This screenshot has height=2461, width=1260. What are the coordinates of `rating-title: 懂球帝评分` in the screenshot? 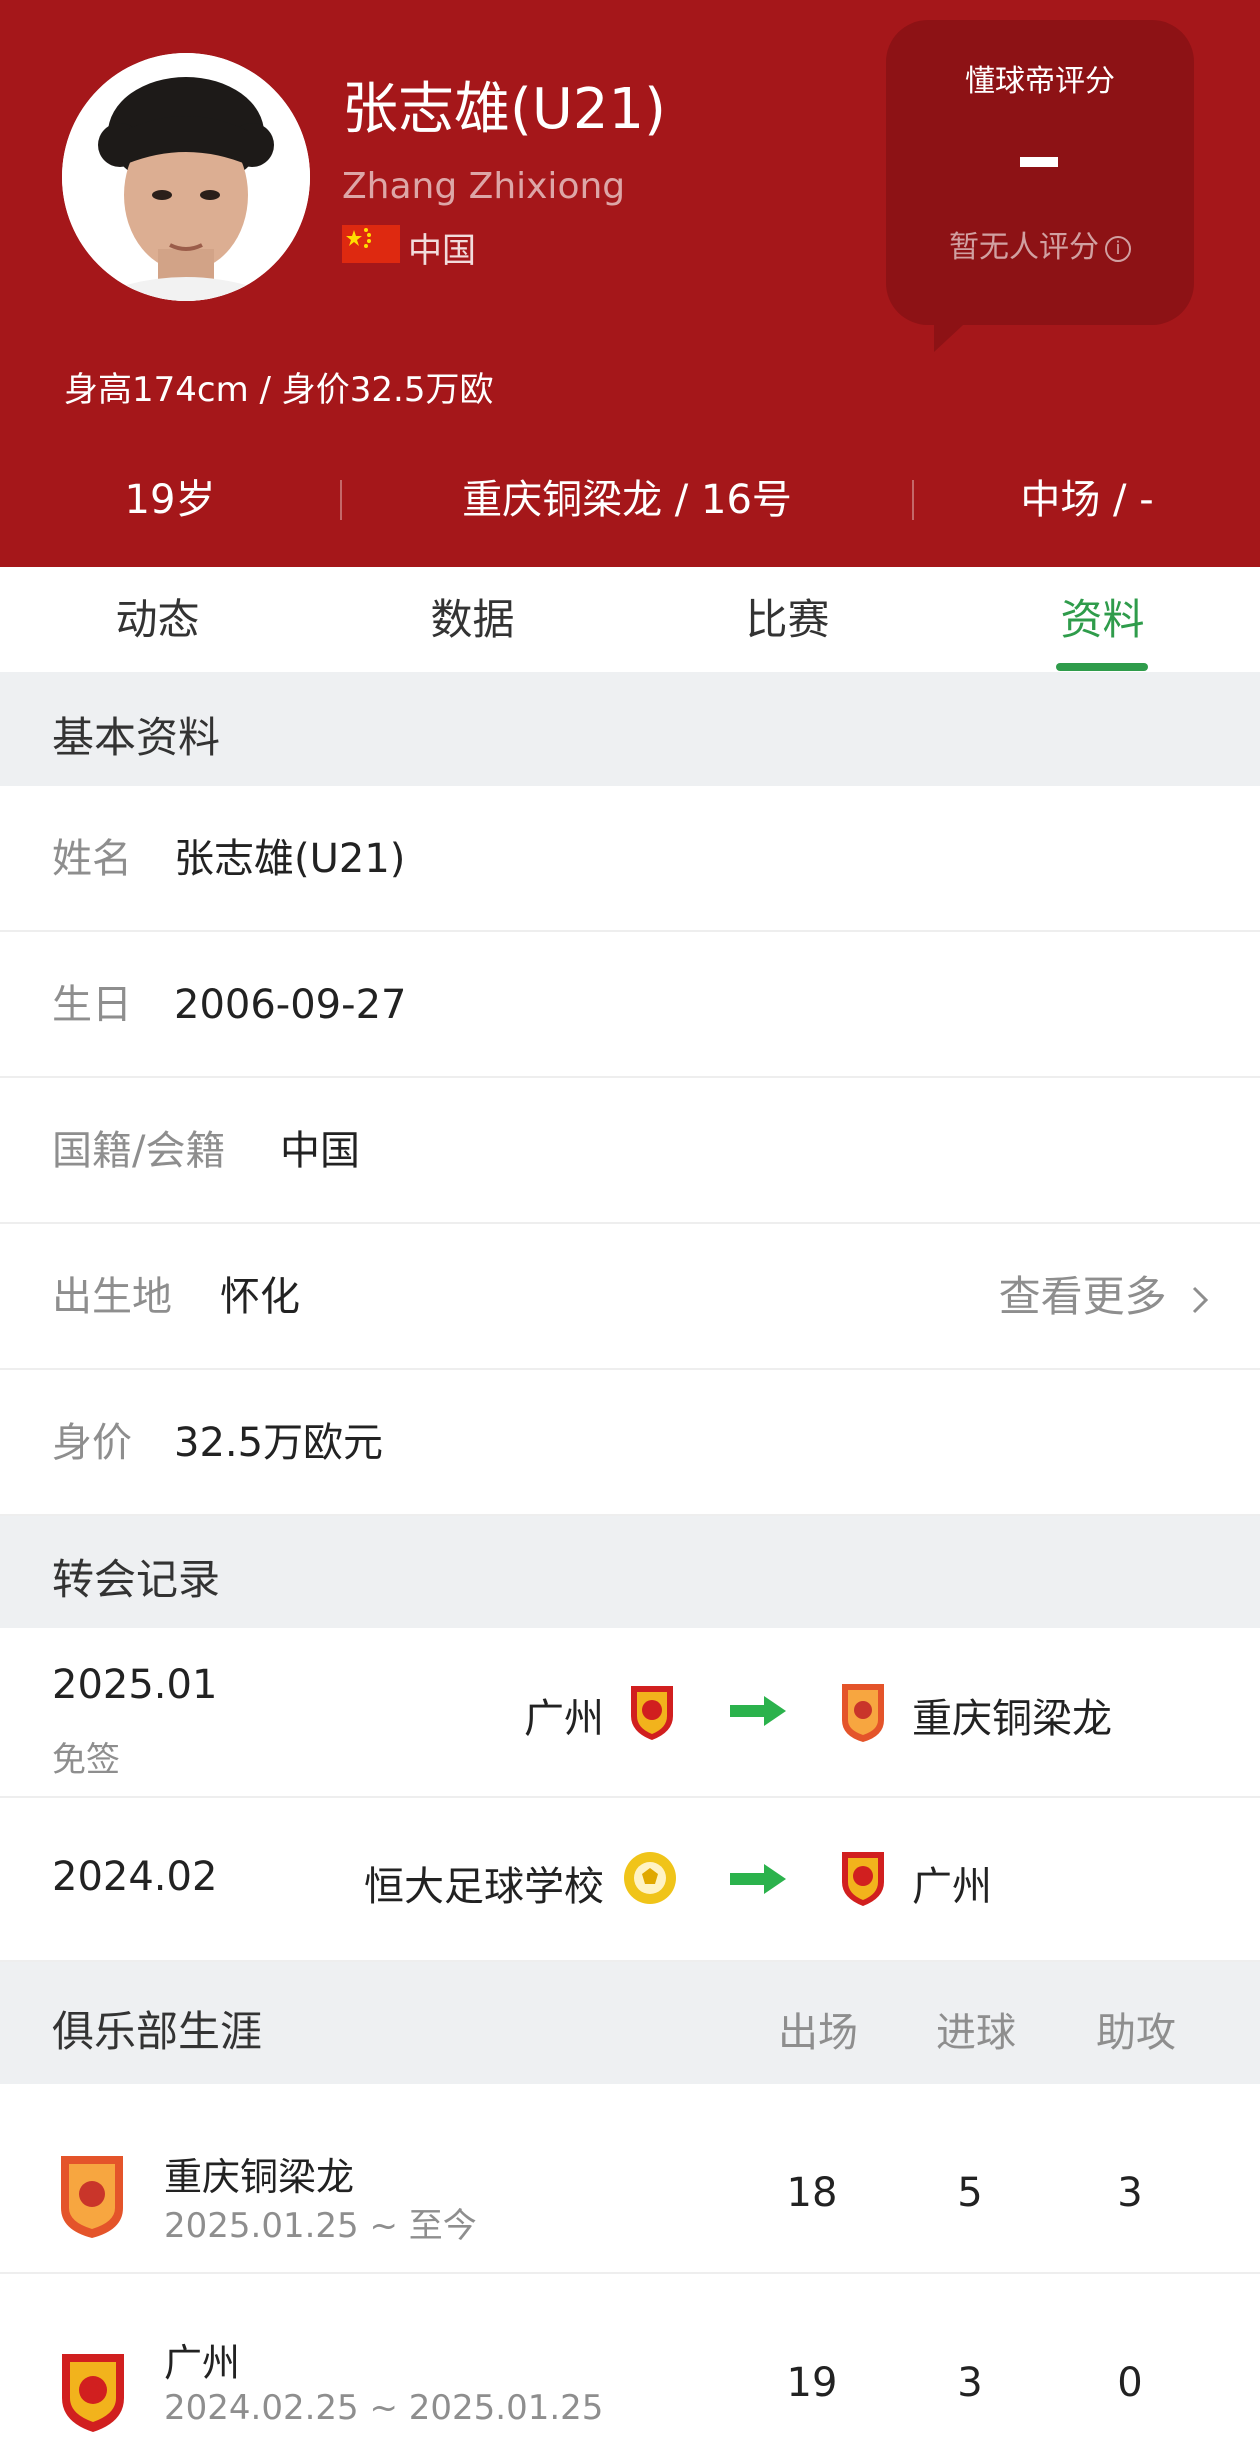 It's located at (1040, 81).